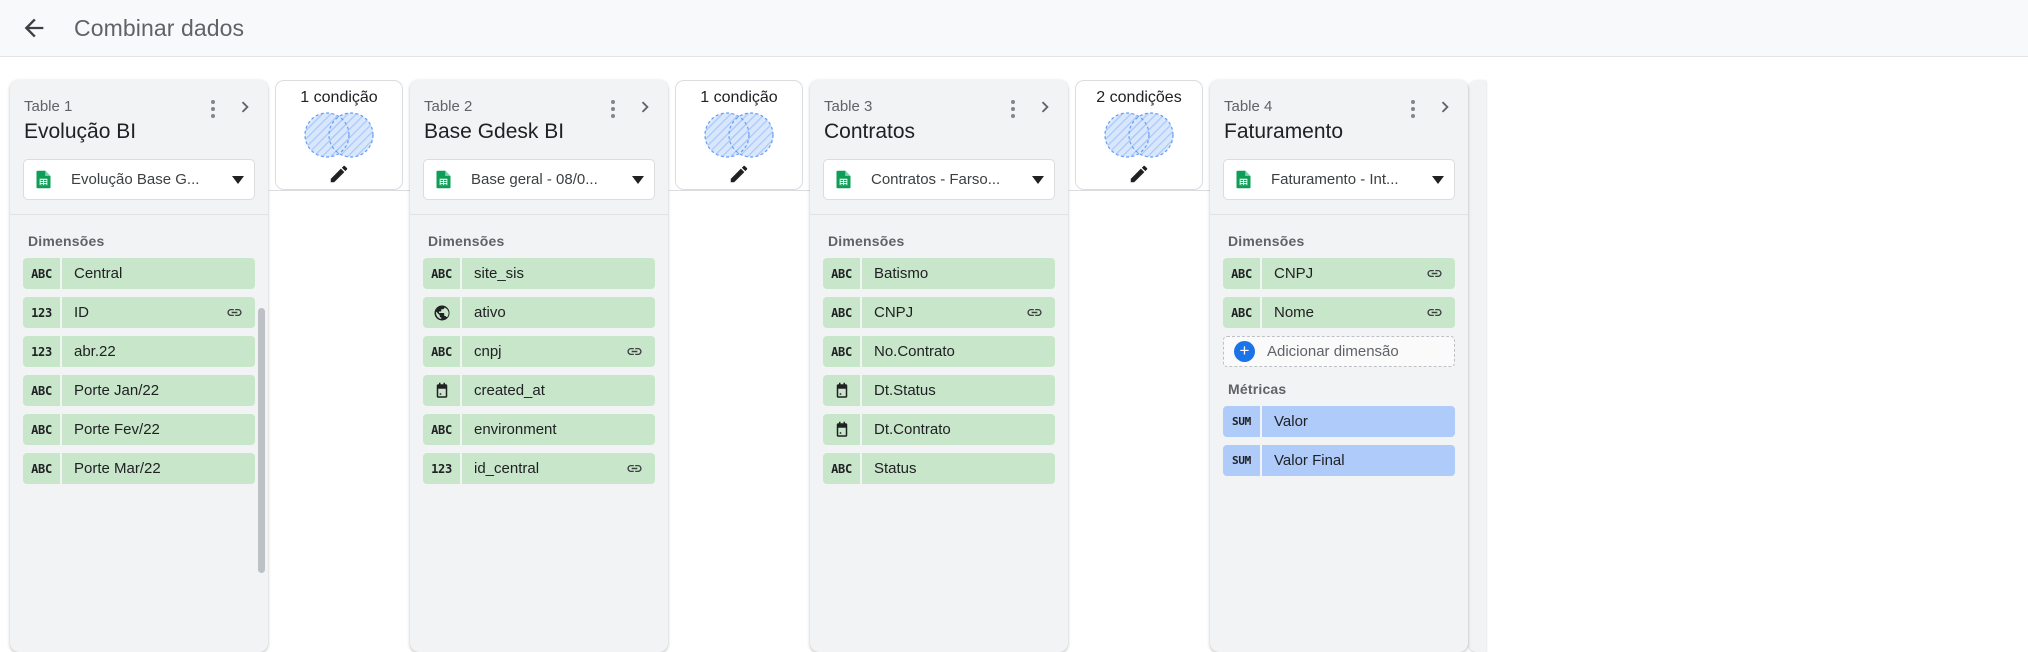 The height and width of the screenshot is (652, 2028). Describe the element at coordinates (515, 429) in the screenshot. I see `dimension-name: environment` at that location.